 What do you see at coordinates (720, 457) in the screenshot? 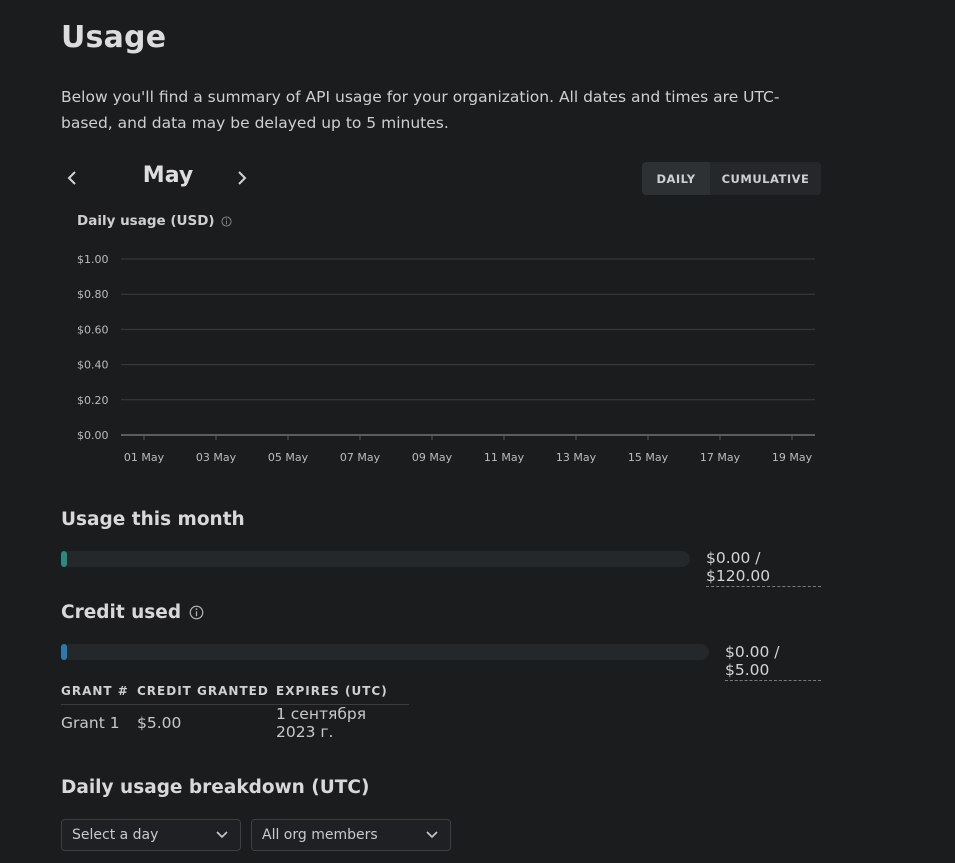
I see `x-tick-label: 17 May` at bounding box center [720, 457].